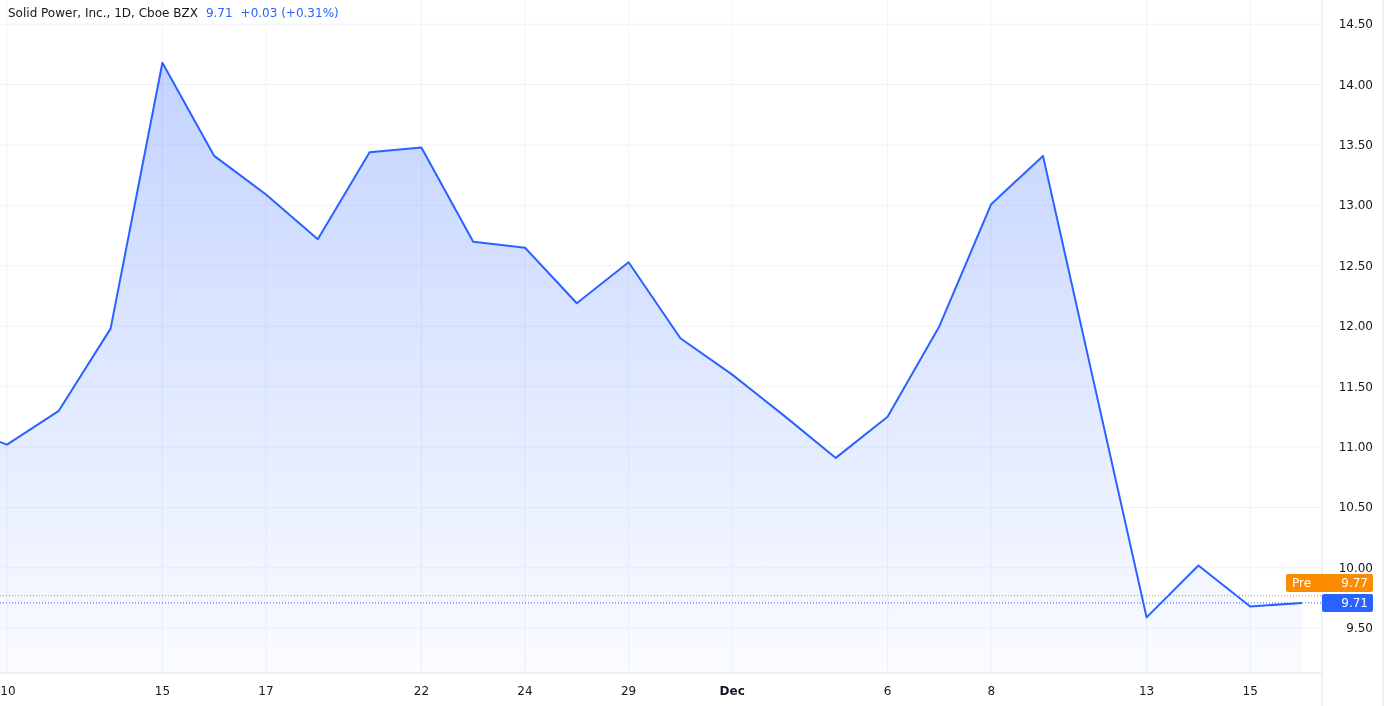 The image size is (1392, 706). Describe the element at coordinates (1355, 447) in the screenshot. I see `price-axis-label: 11.00` at that location.